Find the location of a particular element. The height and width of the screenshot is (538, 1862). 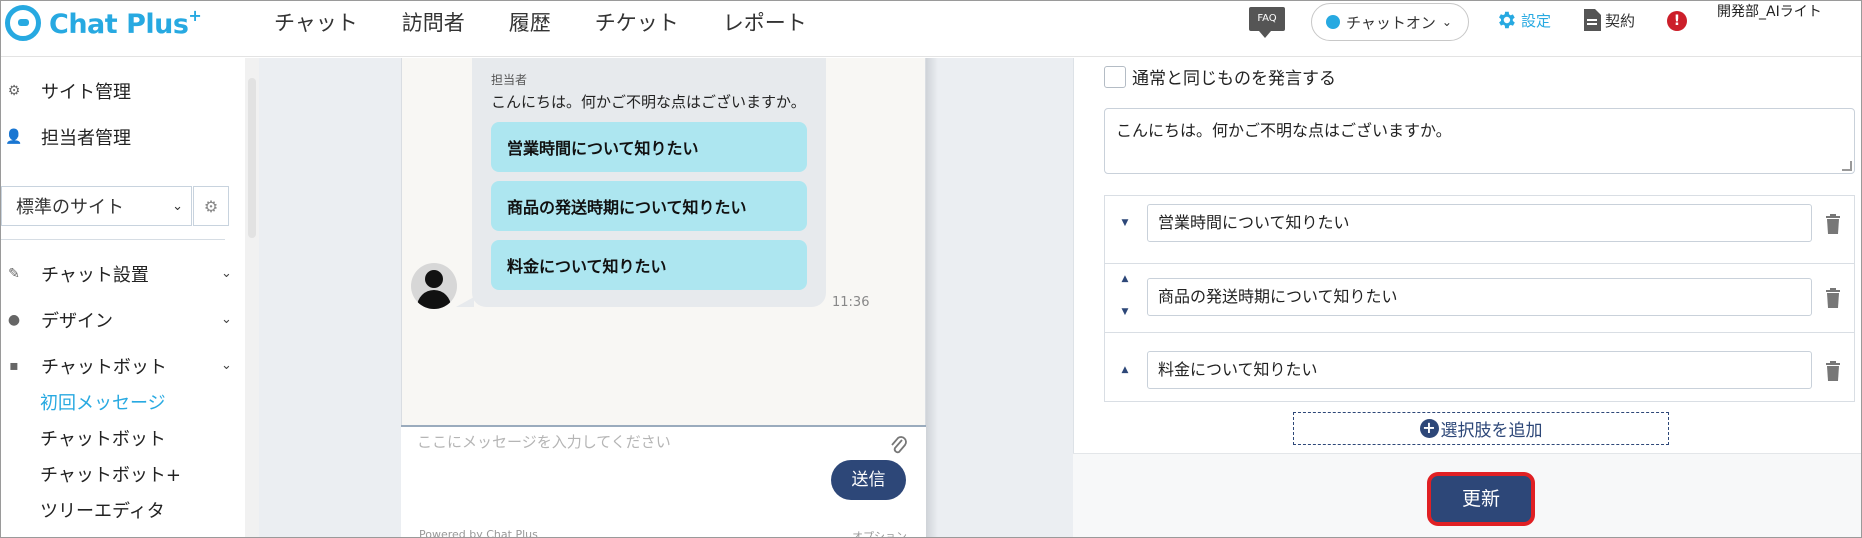

choice-input: 料金について知りたい is located at coordinates (1479, 370).